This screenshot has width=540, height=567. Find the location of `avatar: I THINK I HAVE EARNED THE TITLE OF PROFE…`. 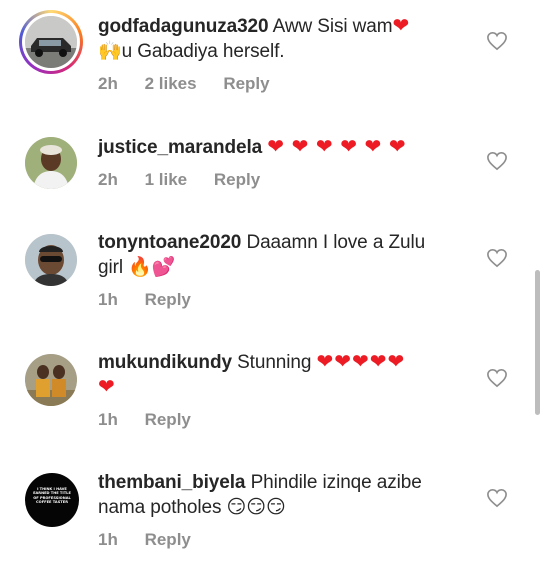

avatar: I THINK I HAVE EARNED THE TITLE OF PROFE… is located at coordinates (52, 500).